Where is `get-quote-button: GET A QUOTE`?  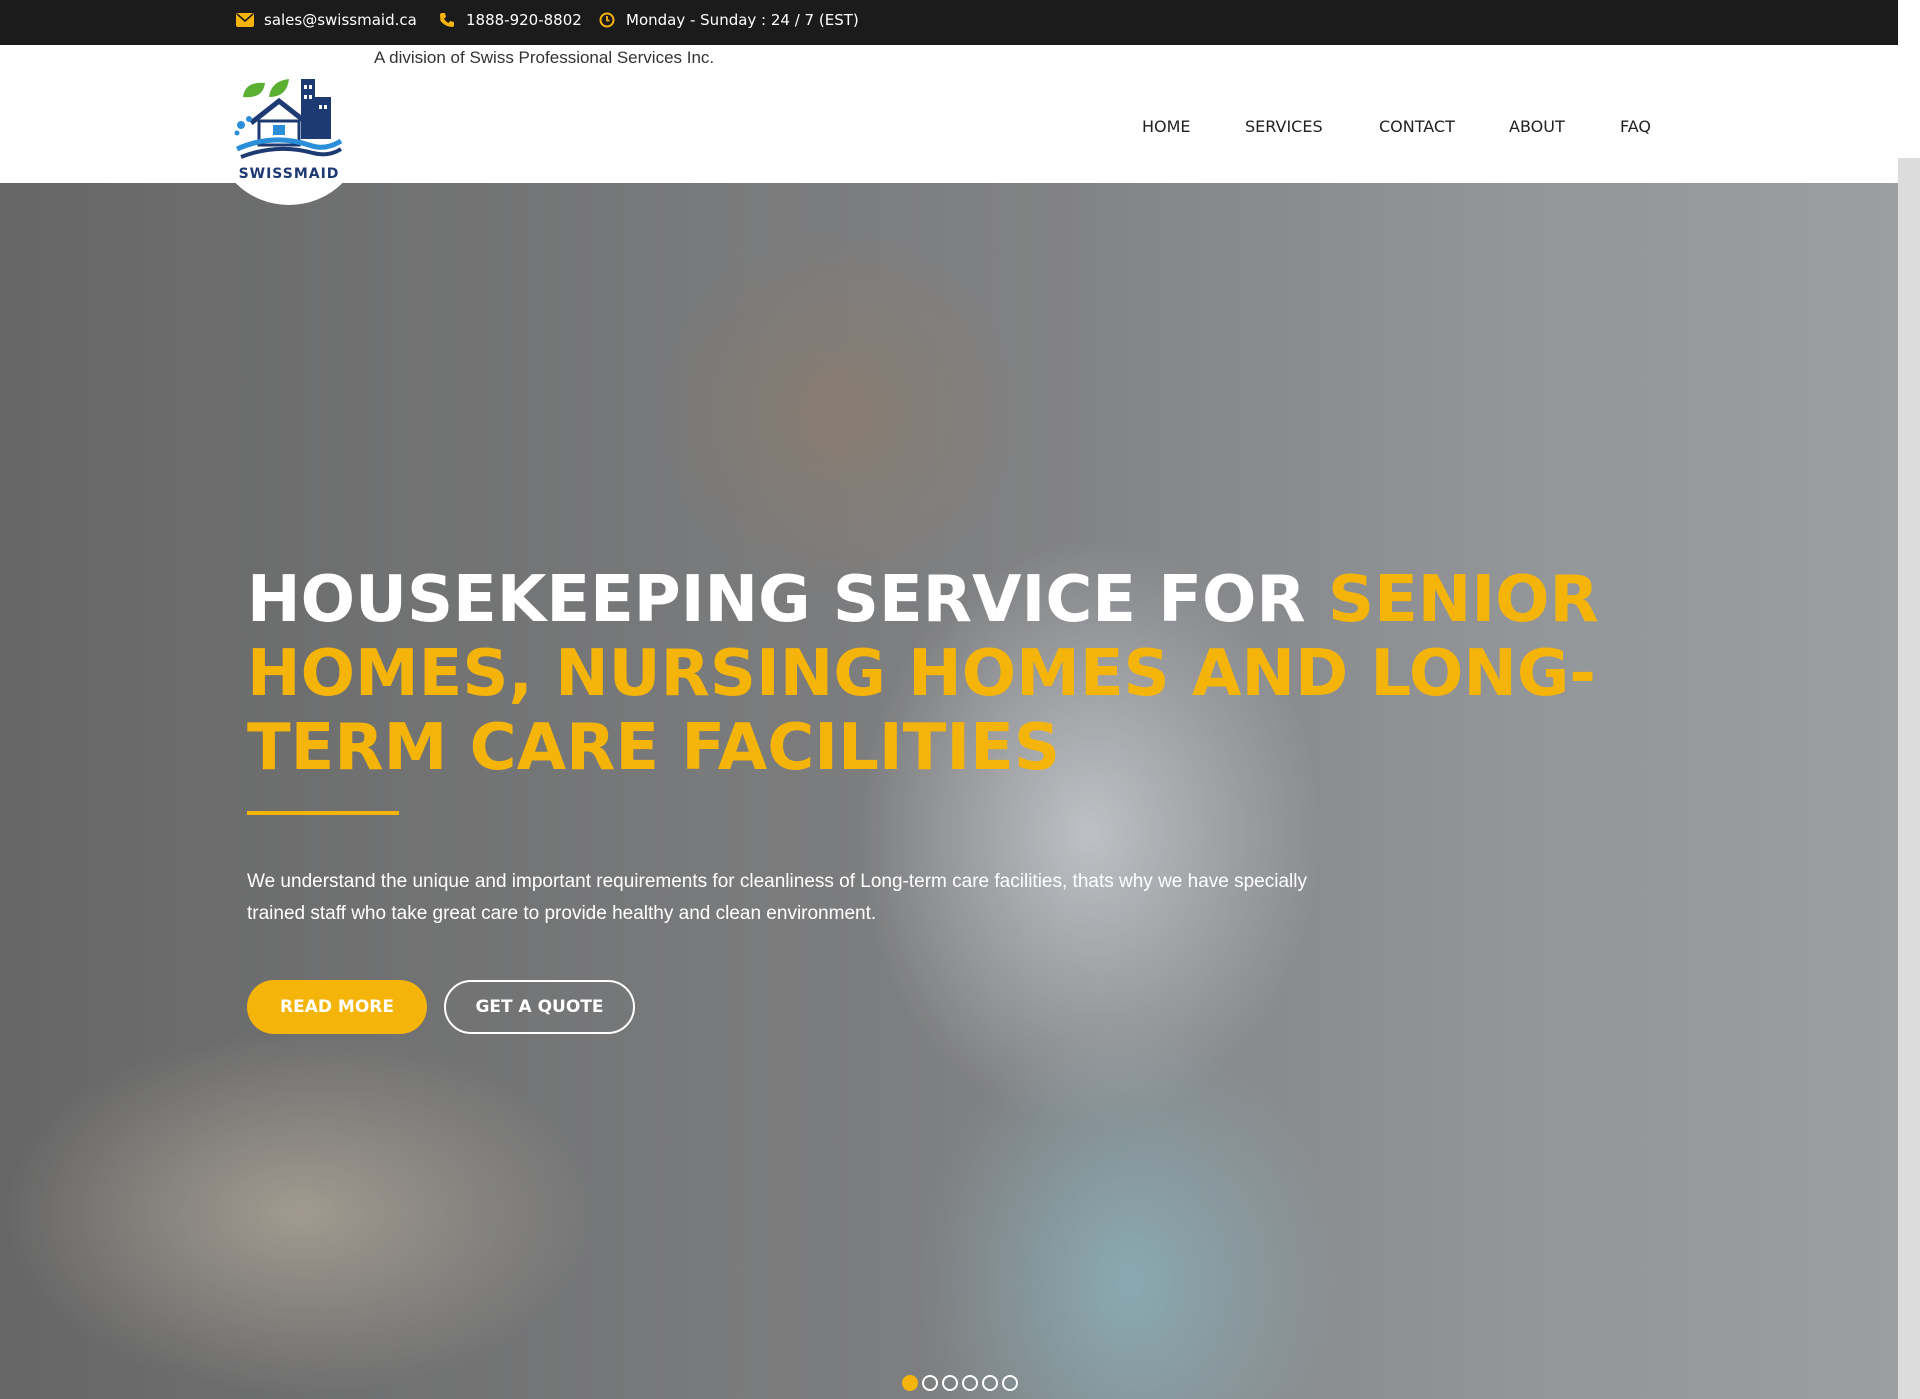
get-quote-button: GET A QUOTE is located at coordinates (539, 1007).